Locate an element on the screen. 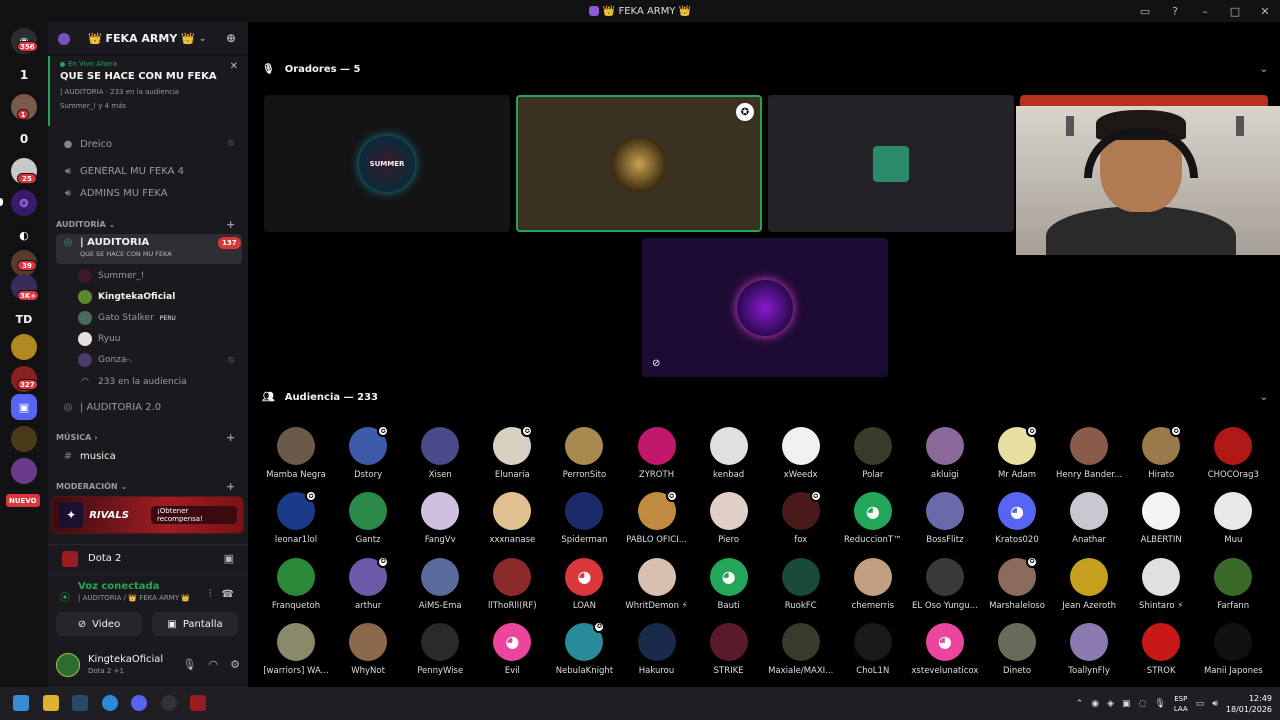 This screenshot has height=720, width=1280. close-icon: ✕ is located at coordinates (234, 66).